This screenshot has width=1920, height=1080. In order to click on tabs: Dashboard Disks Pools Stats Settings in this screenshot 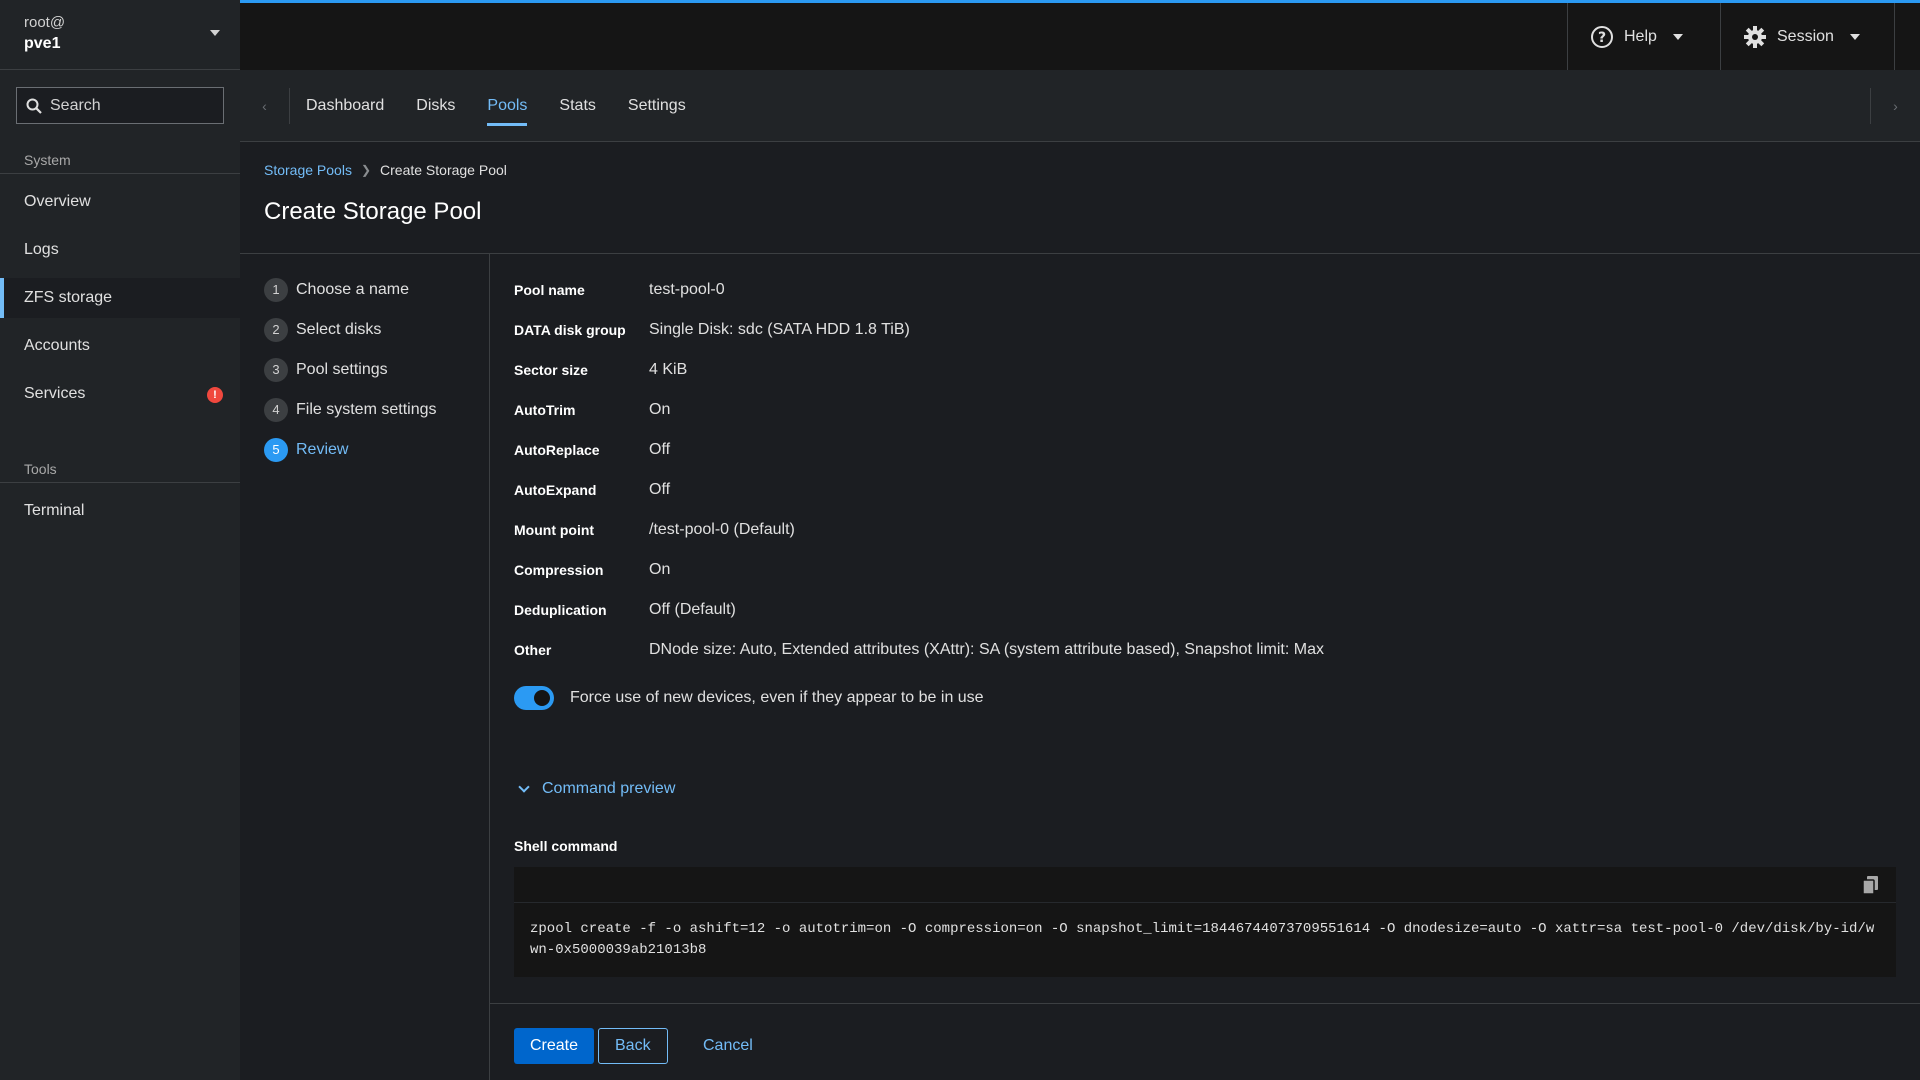, I will do `click(496, 106)`.